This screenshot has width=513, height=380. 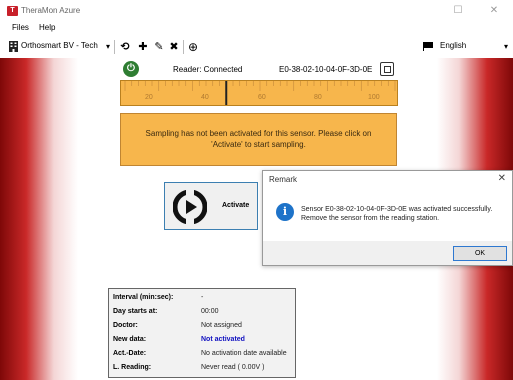 What do you see at coordinates (244, 353) in the screenshot?
I see `info-value: No activation date available` at bounding box center [244, 353].